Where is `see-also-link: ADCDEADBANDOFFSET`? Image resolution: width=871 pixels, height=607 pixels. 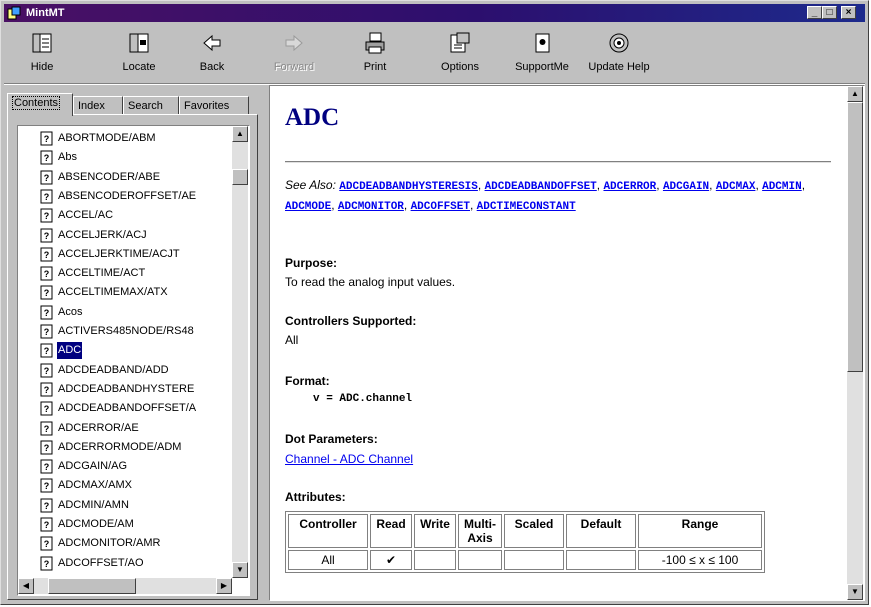 see-also-link: ADCDEADBANDOFFSET is located at coordinates (541, 187).